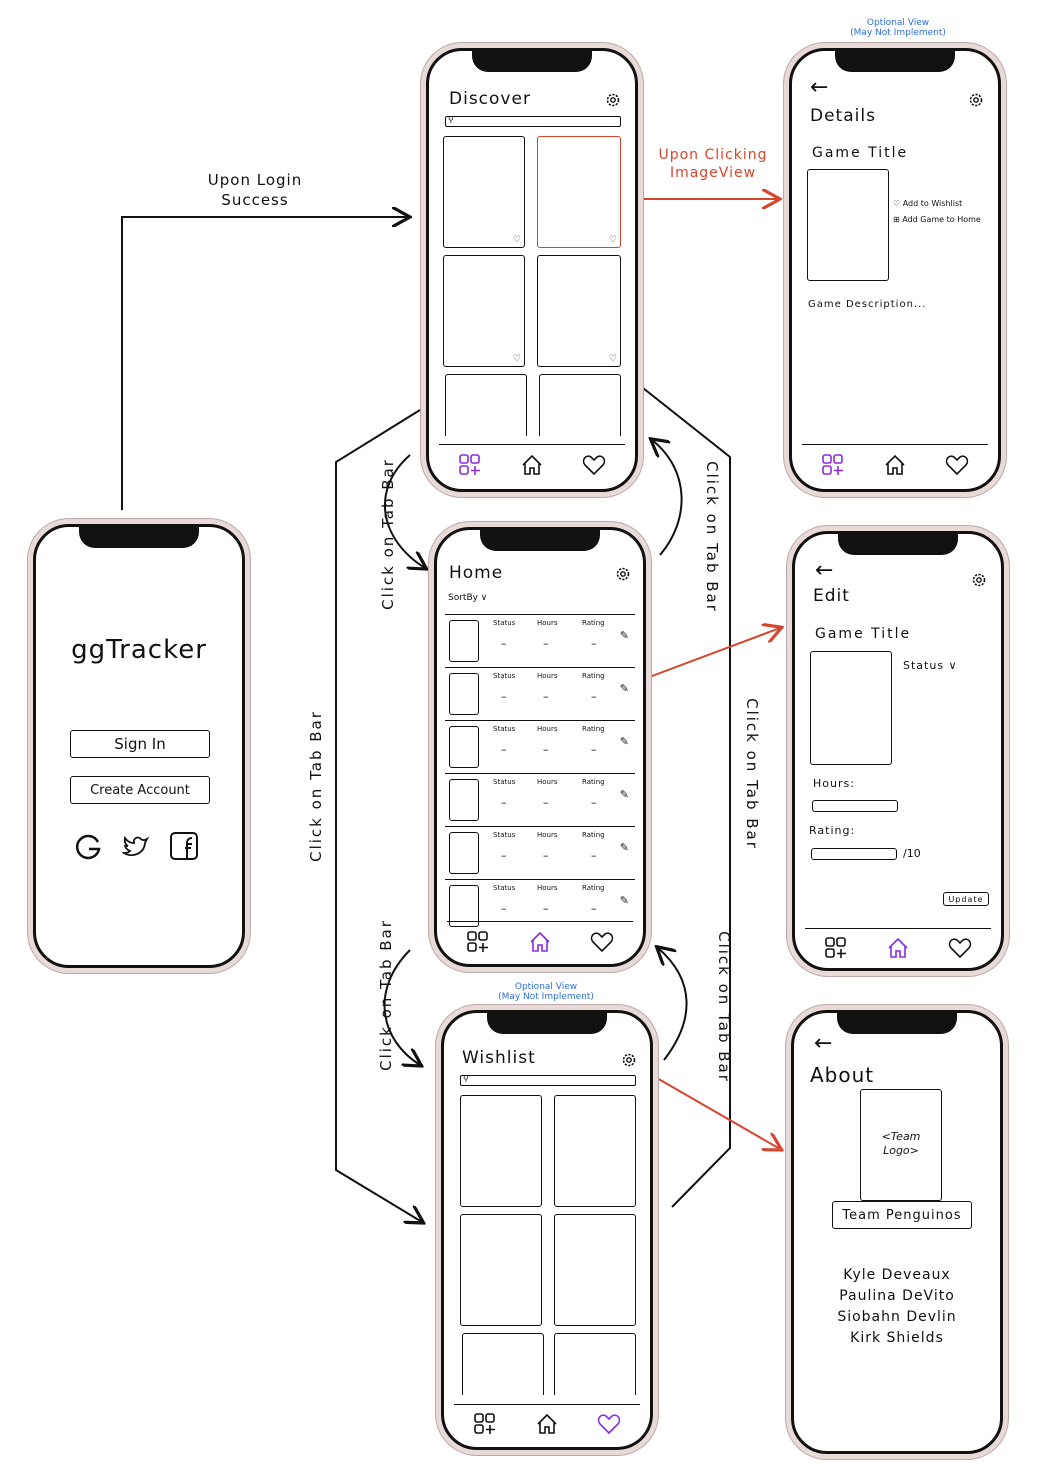 This screenshot has width=1045, height=1472. Describe the element at coordinates (504, 782) in the screenshot. I see `status-header: Status` at that location.